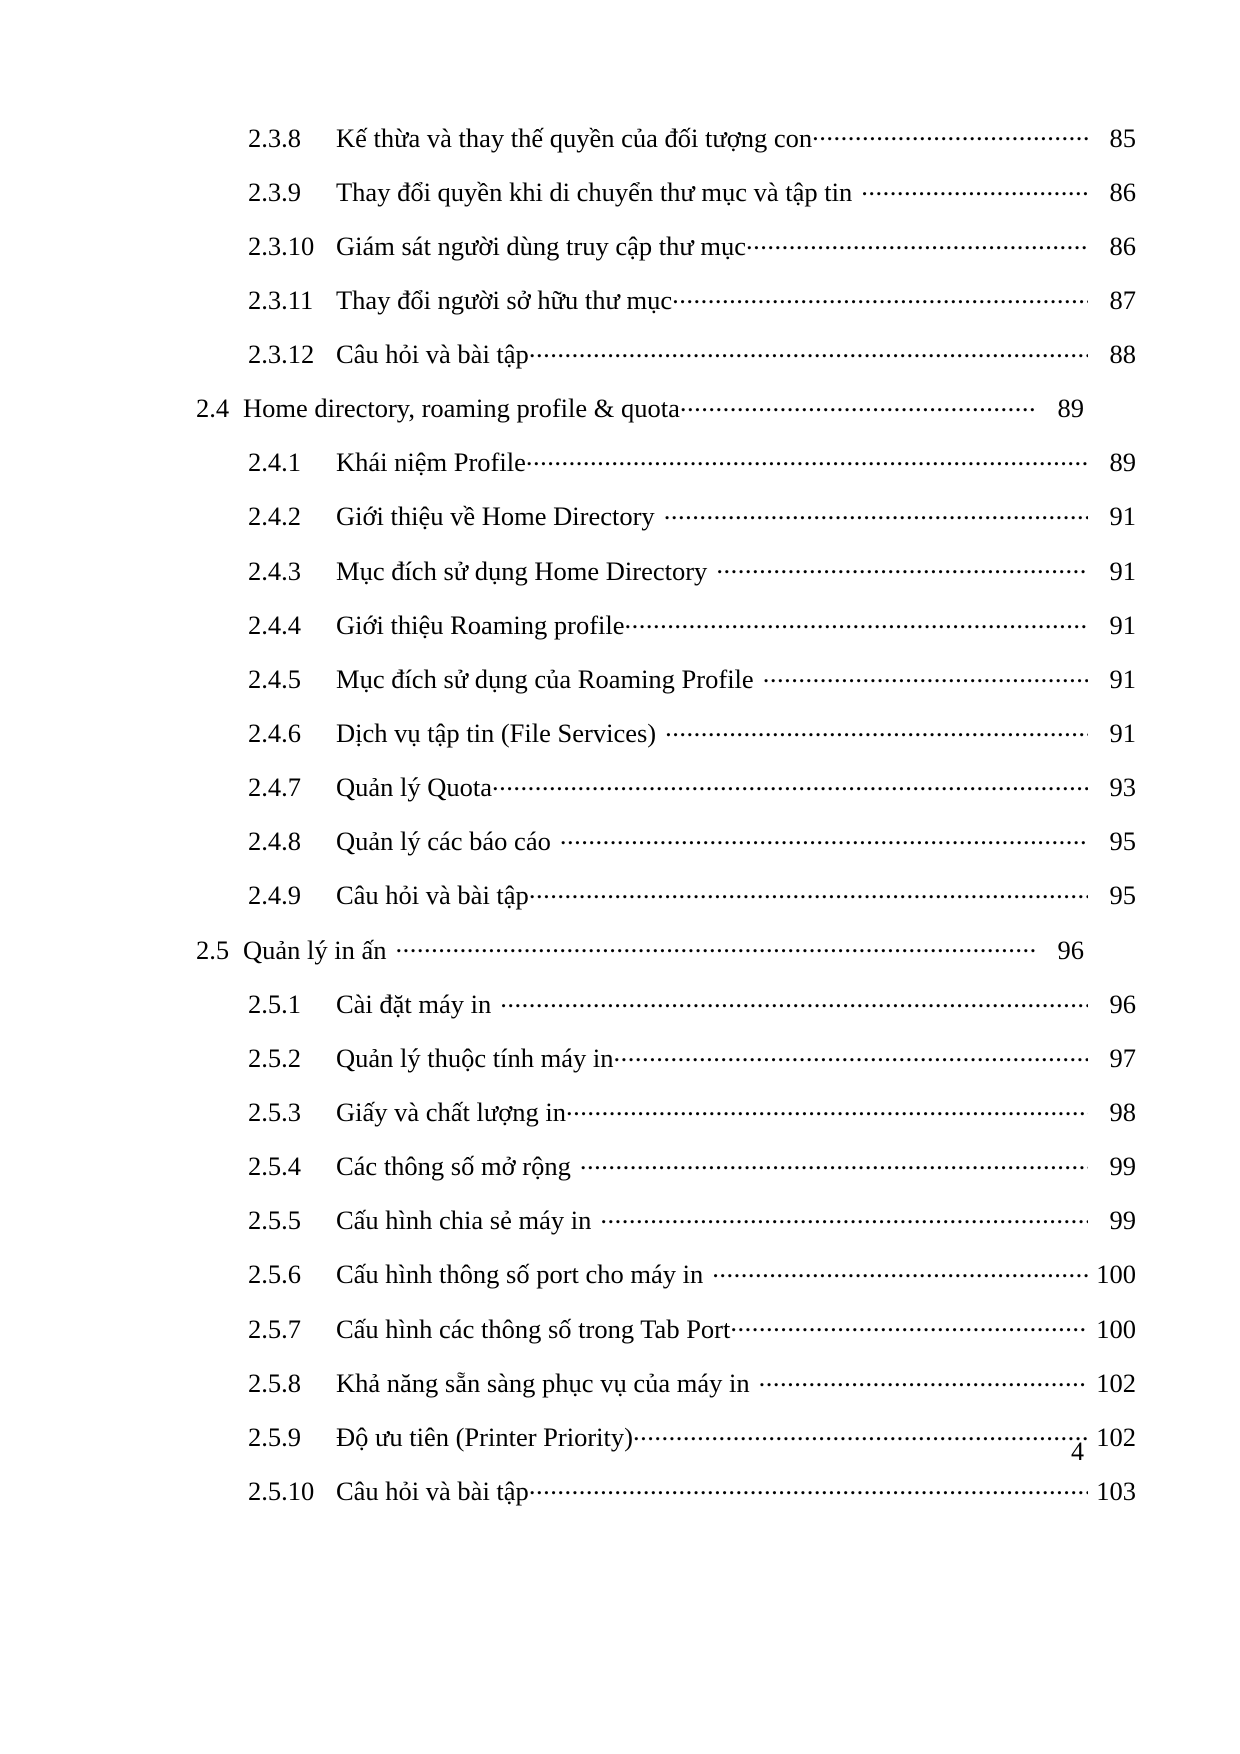 This screenshot has height=1754, width=1240. I want to click on toc-entry-number: 2.4.1, so click(274, 462).